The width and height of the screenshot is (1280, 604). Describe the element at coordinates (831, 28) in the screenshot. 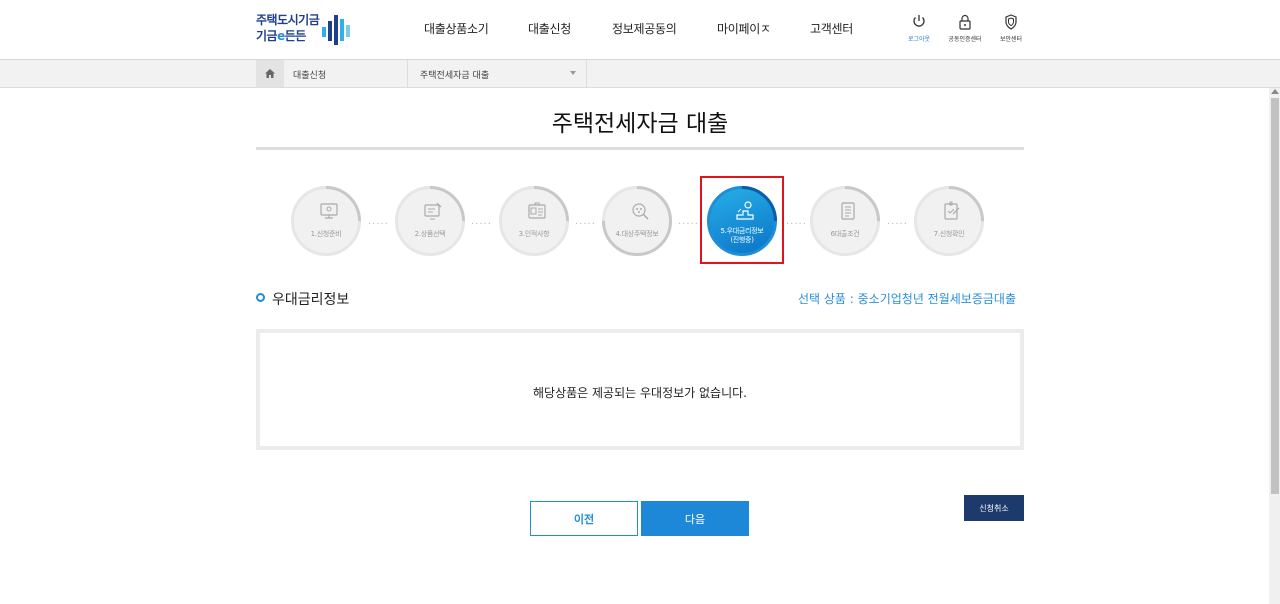

I see `nav-customer-center: 고객센터` at that location.